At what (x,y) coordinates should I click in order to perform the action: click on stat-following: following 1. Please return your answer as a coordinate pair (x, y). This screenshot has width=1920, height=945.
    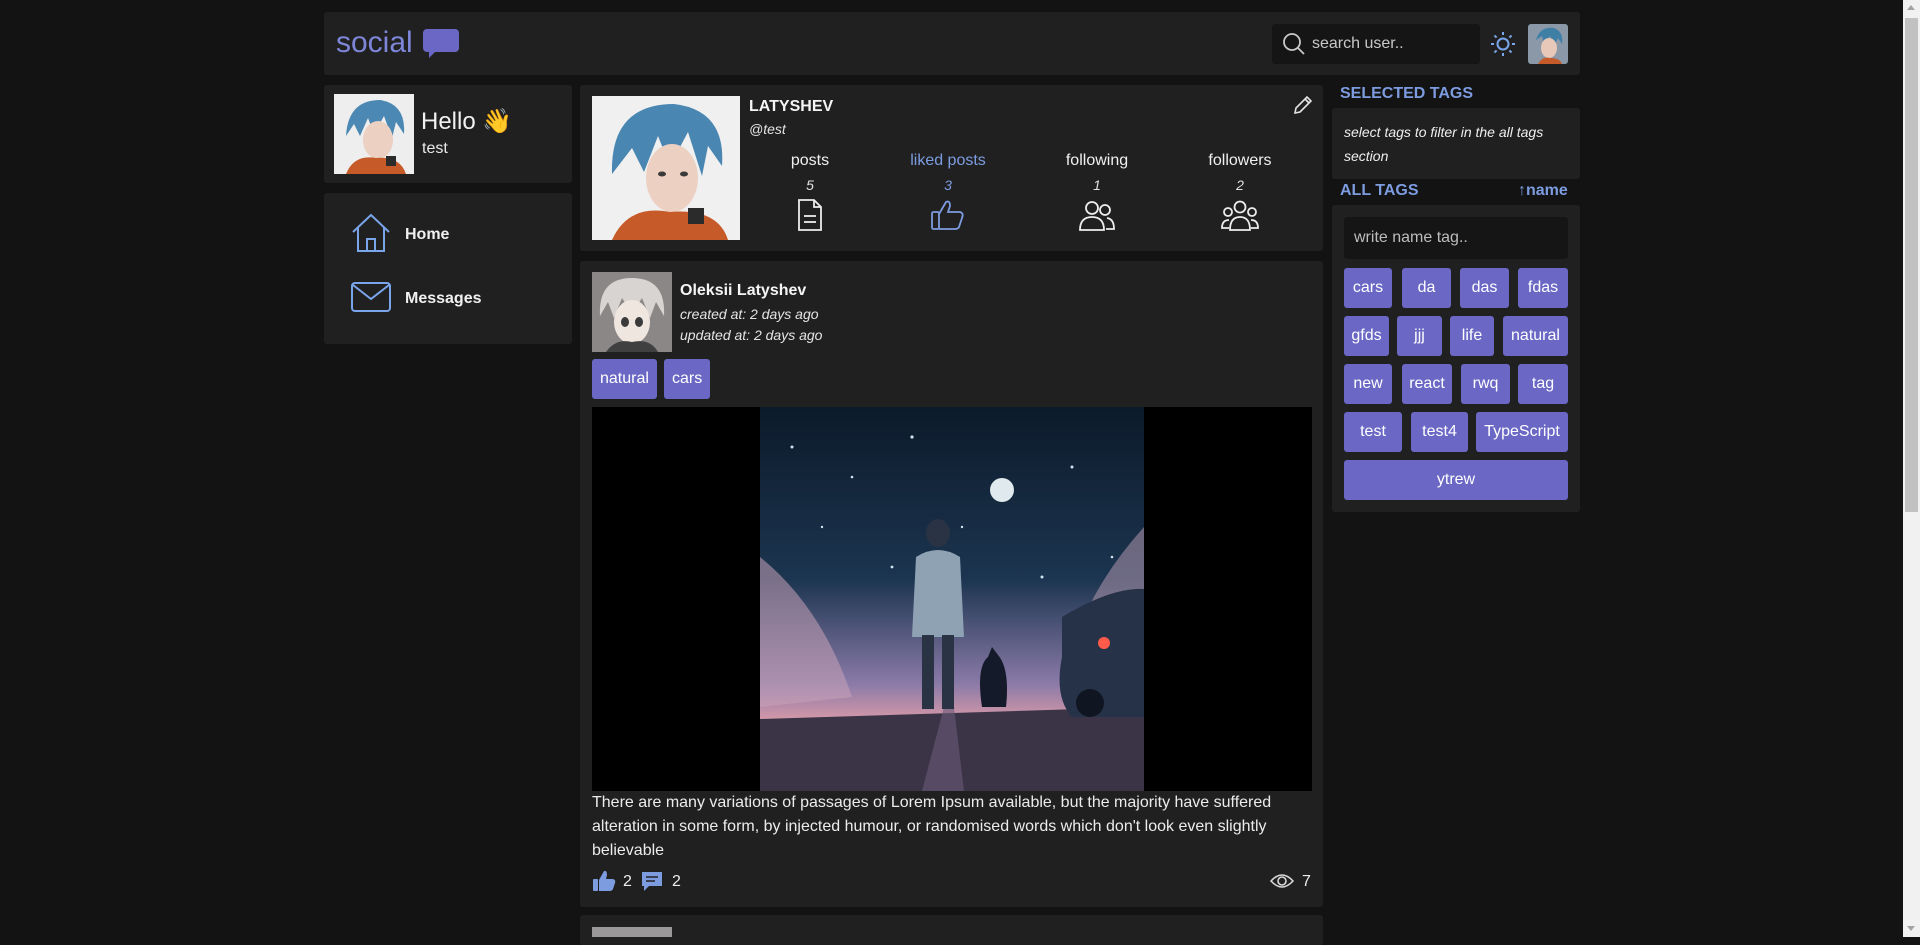
    Looking at the image, I should click on (1097, 191).